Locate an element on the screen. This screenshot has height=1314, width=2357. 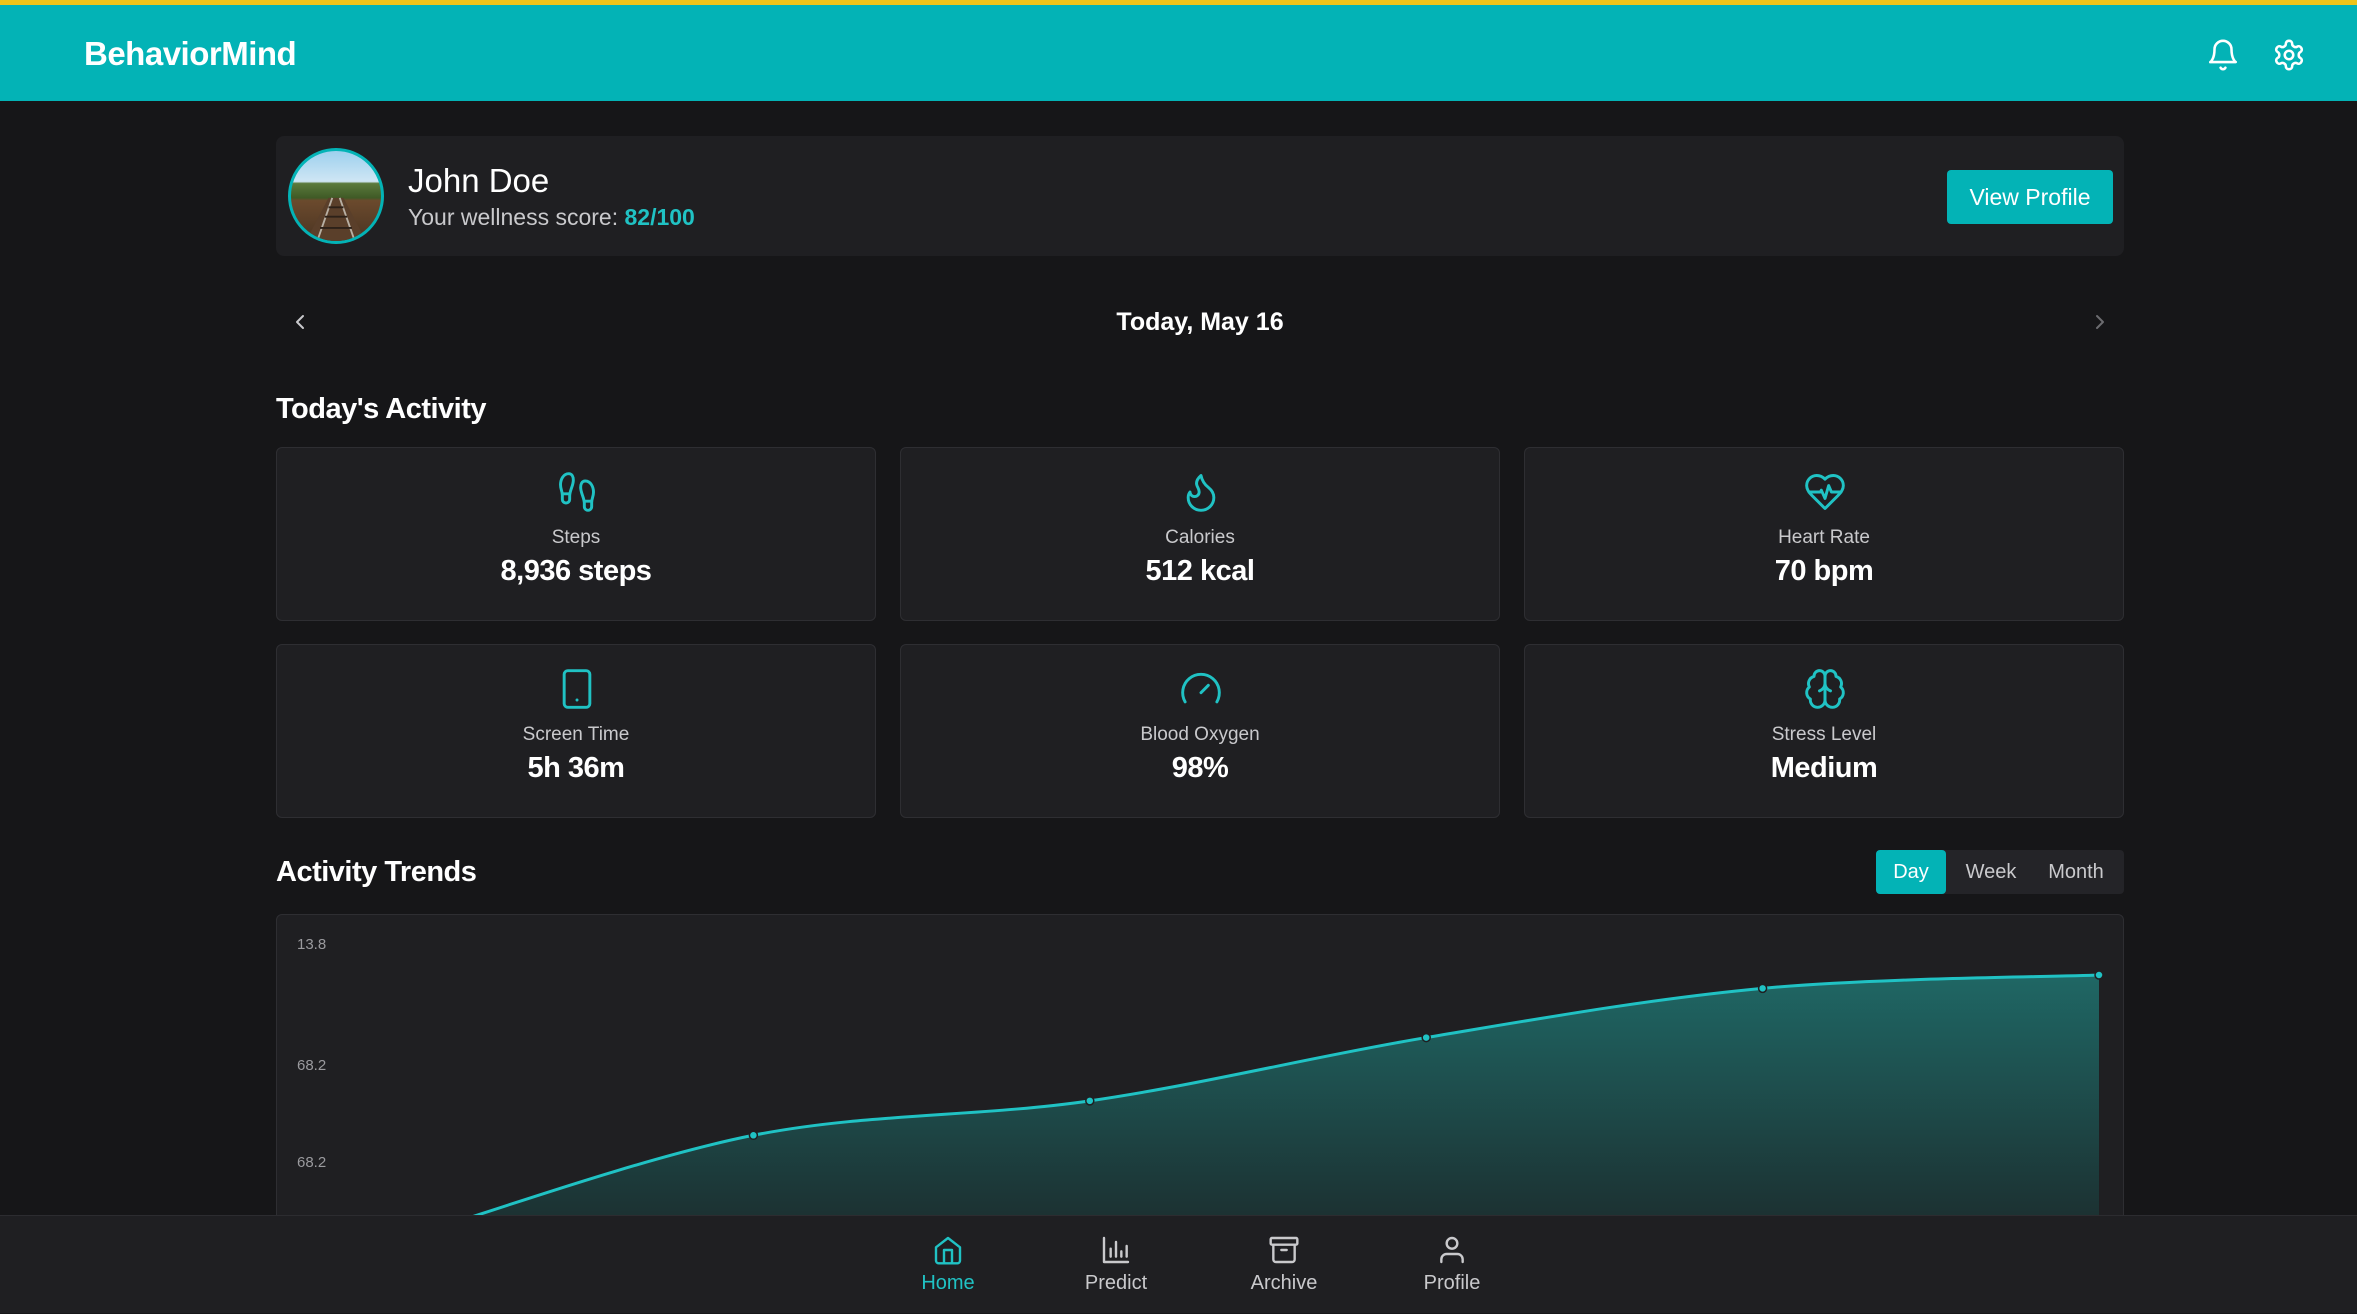
archive-icon is located at coordinates (1284, 1250).